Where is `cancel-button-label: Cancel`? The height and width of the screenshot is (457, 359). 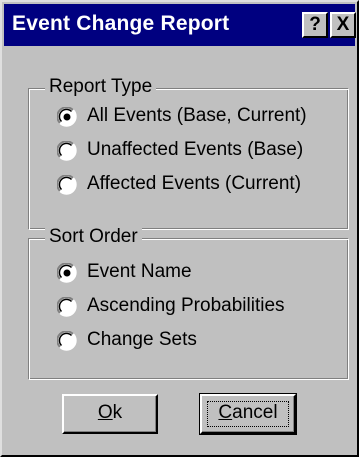 cancel-button-label: Cancel is located at coordinates (247, 412).